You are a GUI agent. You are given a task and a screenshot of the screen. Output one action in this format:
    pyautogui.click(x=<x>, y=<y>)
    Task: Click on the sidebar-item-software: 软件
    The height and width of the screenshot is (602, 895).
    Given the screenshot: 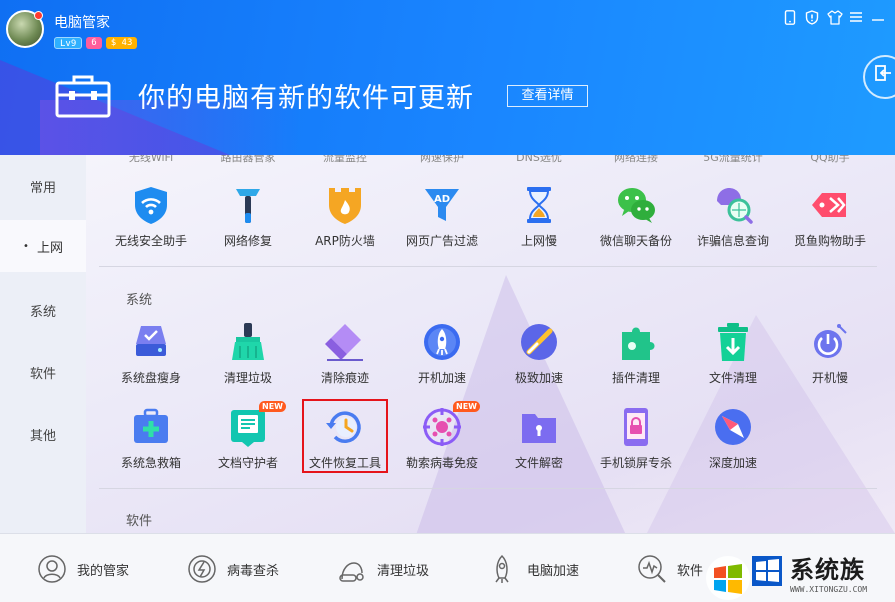 What is the action you would take?
    pyautogui.click(x=43, y=372)
    